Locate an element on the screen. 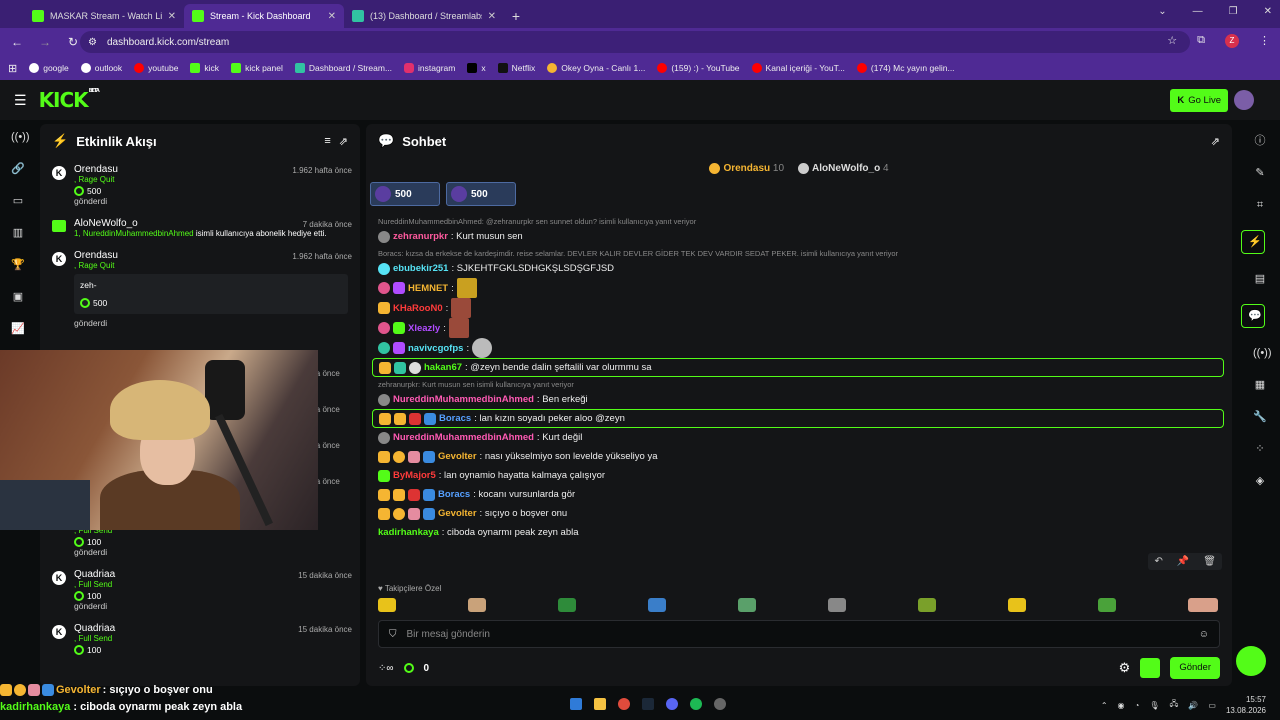 This screenshot has width=1280, height=720. chat-username: Boracs is located at coordinates (454, 494).